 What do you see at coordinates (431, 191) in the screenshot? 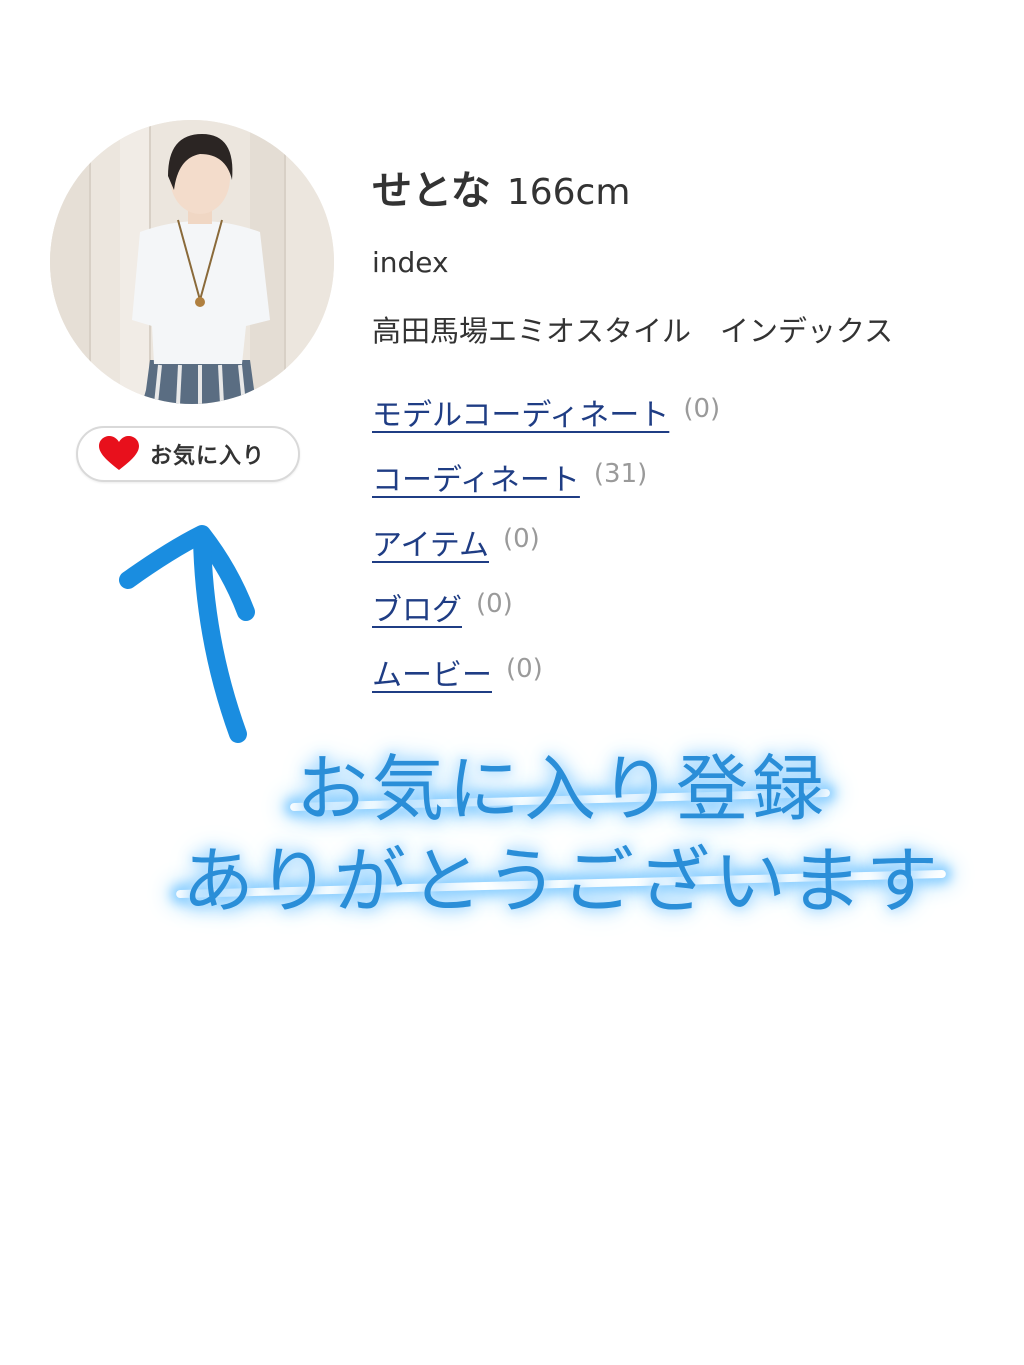
I see `profile-name: せとな` at bounding box center [431, 191].